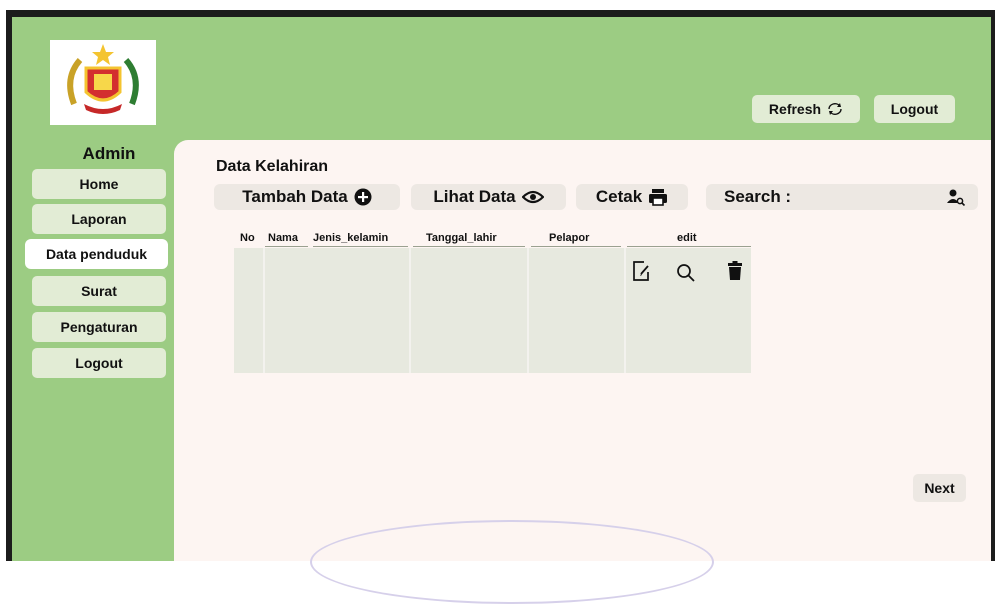 The height and width of the screenshot is (604, 998). What do you see at coordinates (687, 238) in the screenshot?
I see `column-header-edit: edit` at bounding box center [687, 238].